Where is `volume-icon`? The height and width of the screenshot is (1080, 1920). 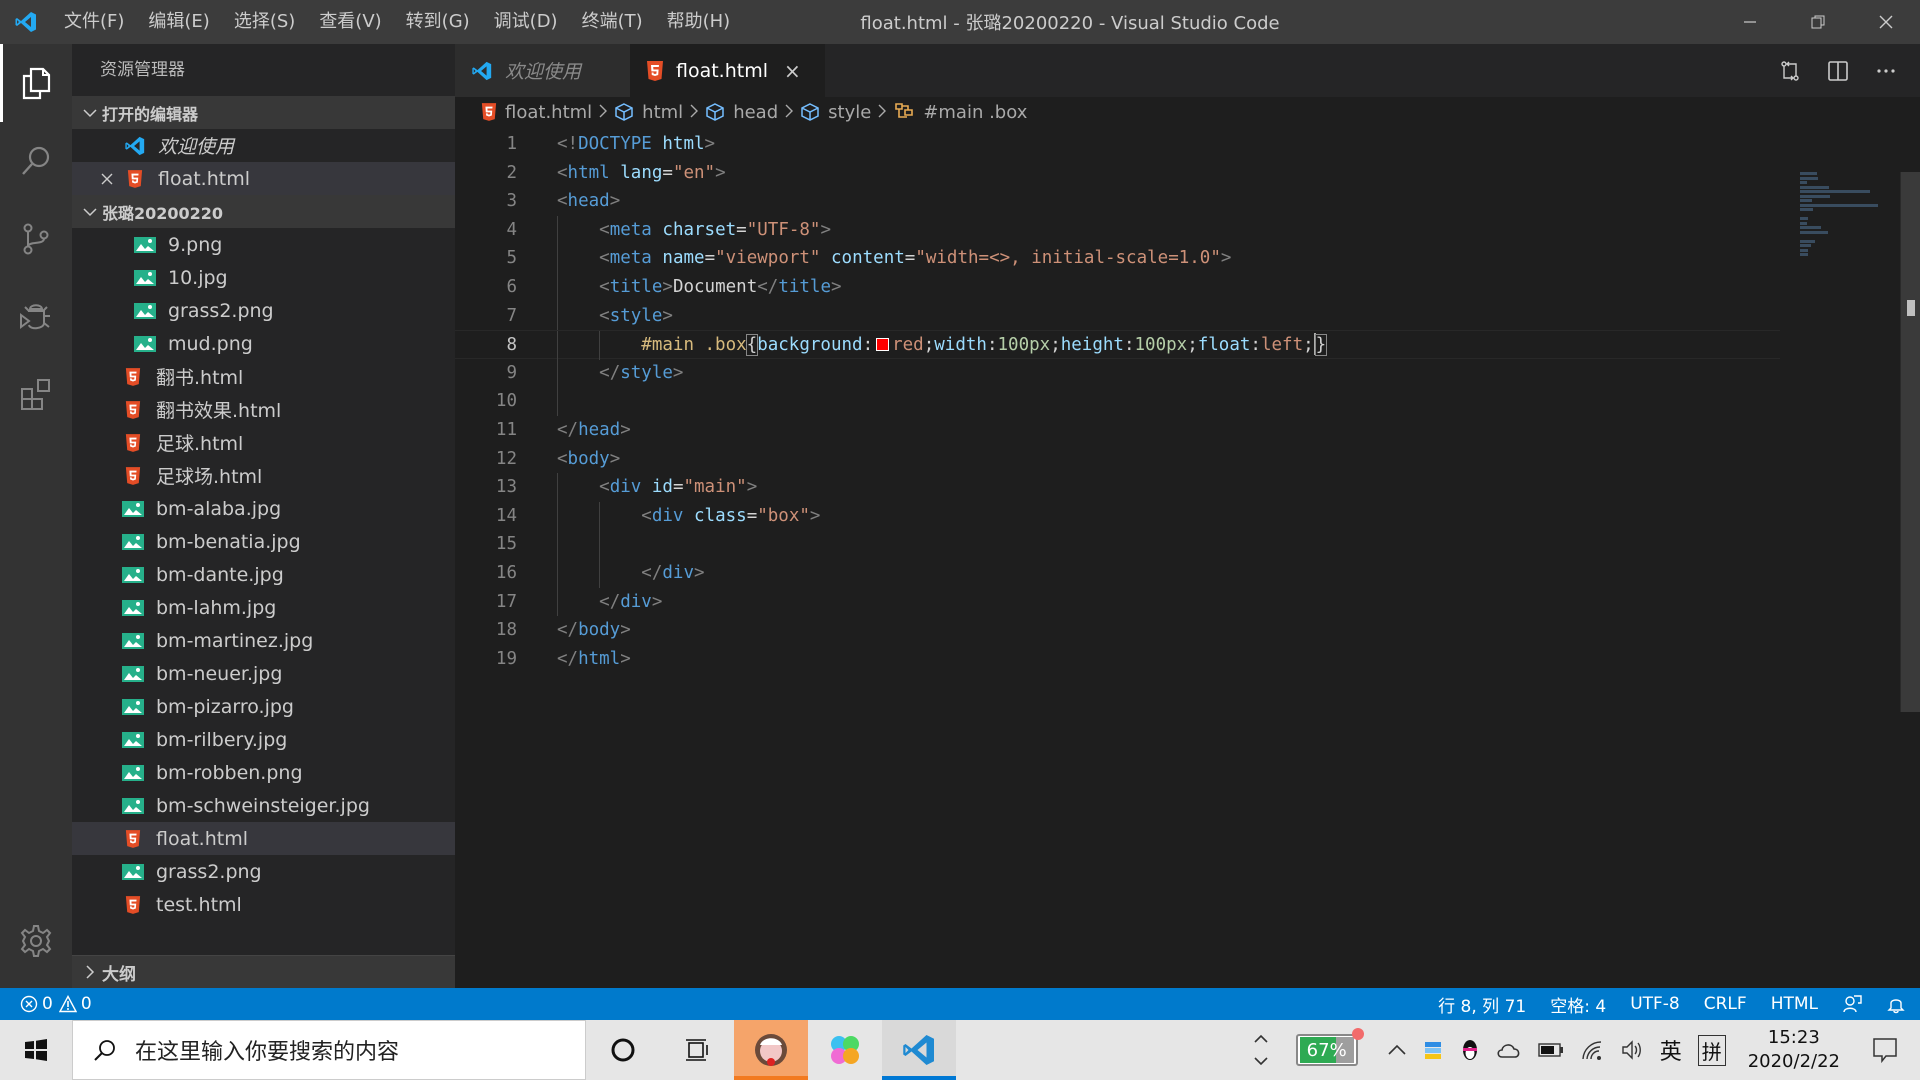
volume-icon is located at coordinates (1632, 1050).